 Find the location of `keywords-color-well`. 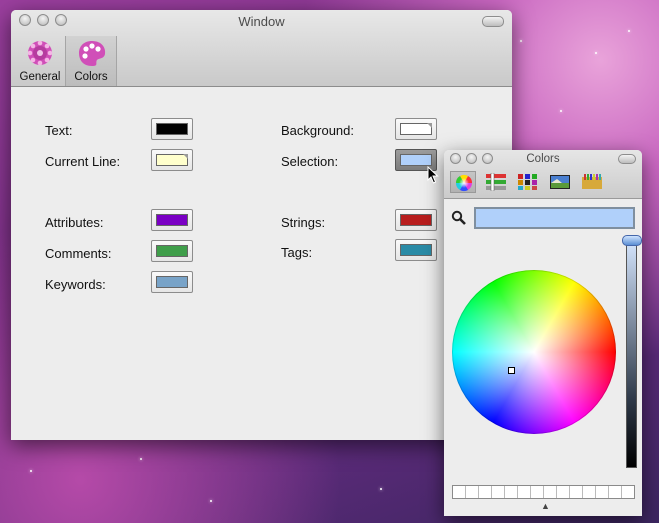

keywords-color-well is located at coordinates (172, 282).